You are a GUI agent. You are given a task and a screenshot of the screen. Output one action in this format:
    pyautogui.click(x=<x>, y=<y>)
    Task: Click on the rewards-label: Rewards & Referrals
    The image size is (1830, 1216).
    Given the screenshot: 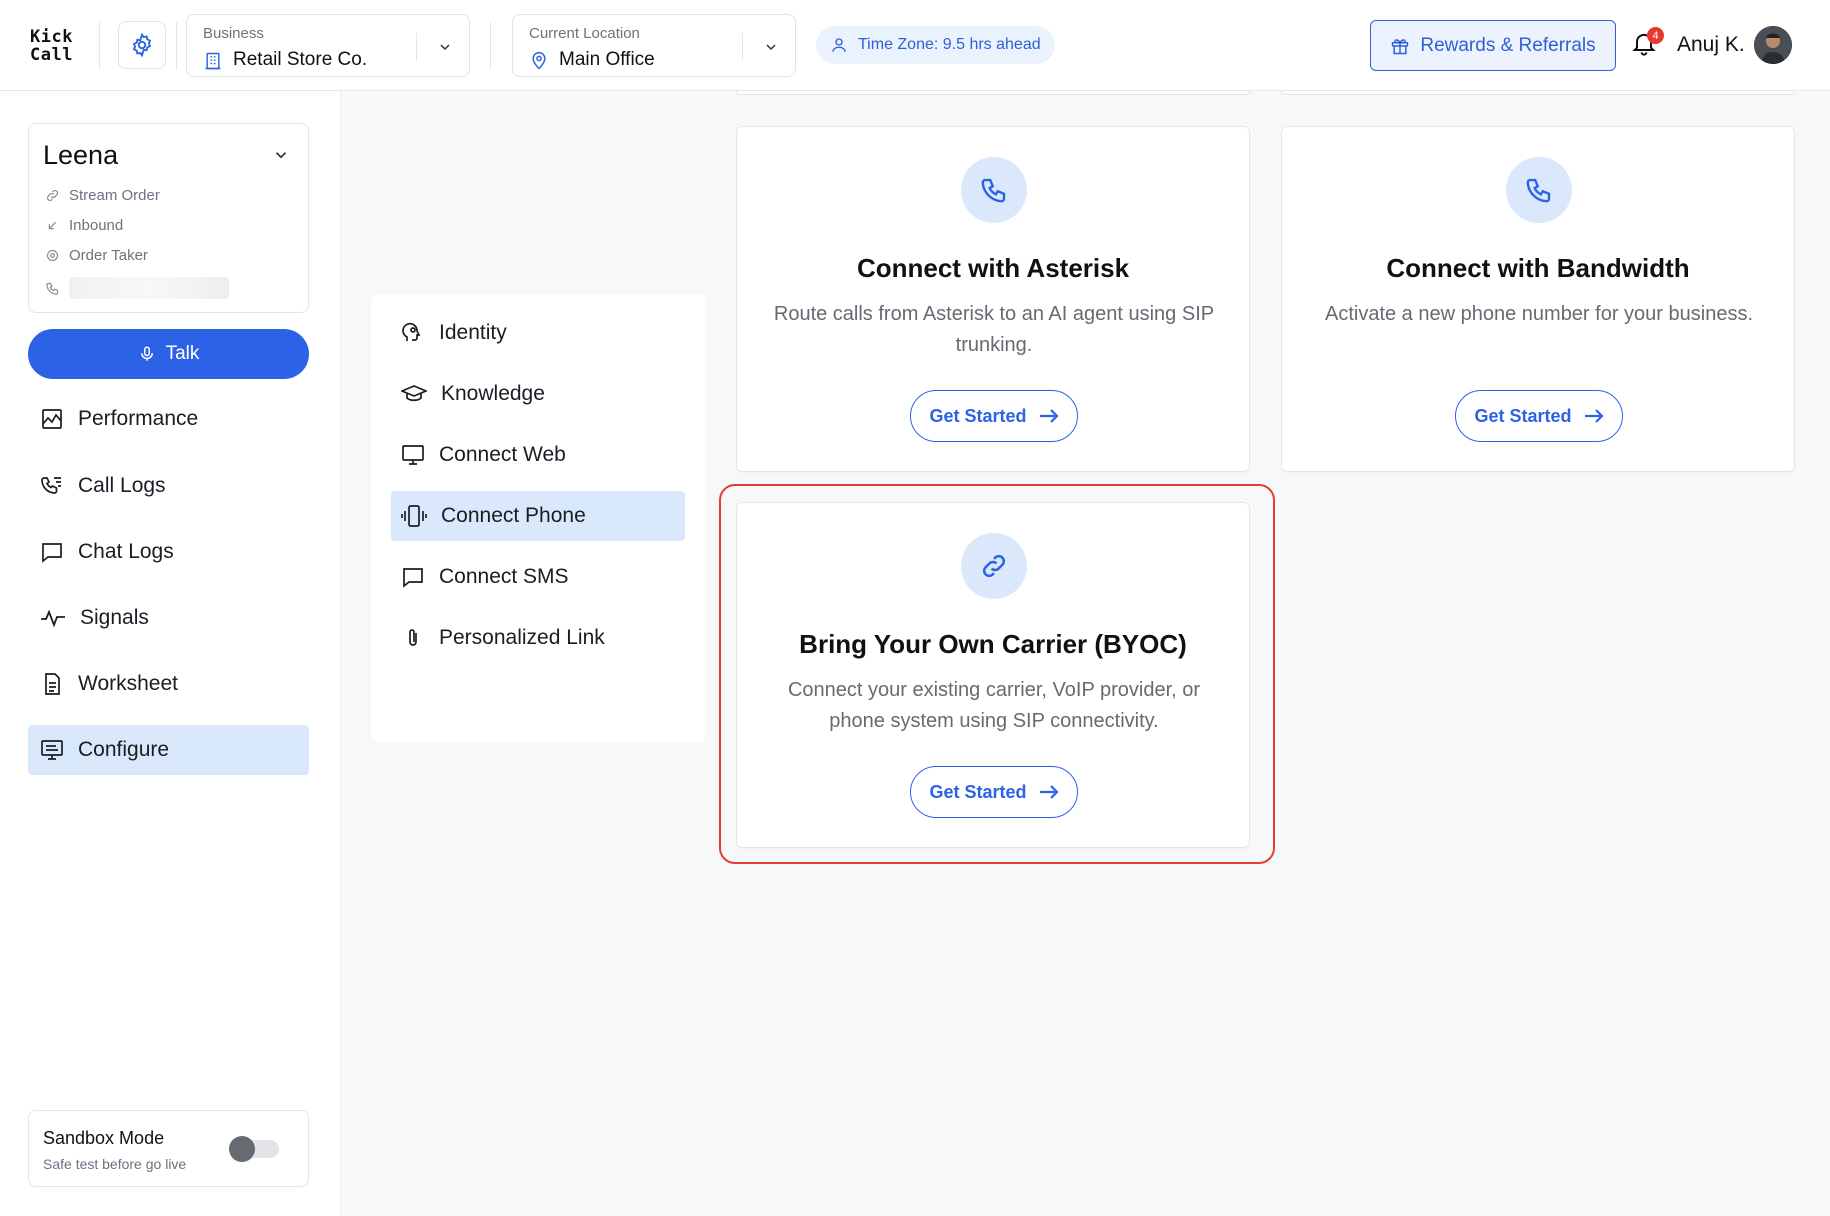 What is the action you would take?
    pyautogui.click(x=1508, y=45)
    